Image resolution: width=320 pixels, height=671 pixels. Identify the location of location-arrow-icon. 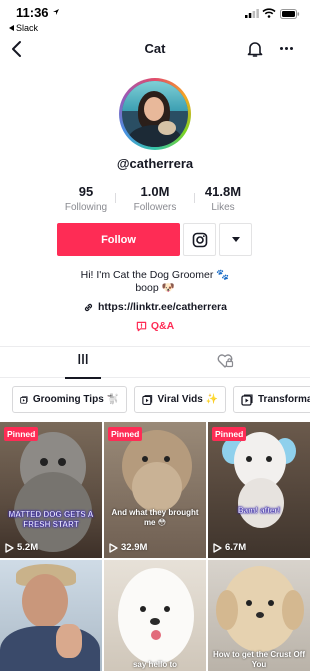
(56, 12).